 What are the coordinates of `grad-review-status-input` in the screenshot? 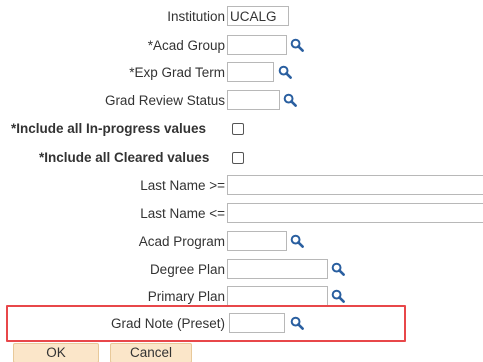 It's located at (253, 100).